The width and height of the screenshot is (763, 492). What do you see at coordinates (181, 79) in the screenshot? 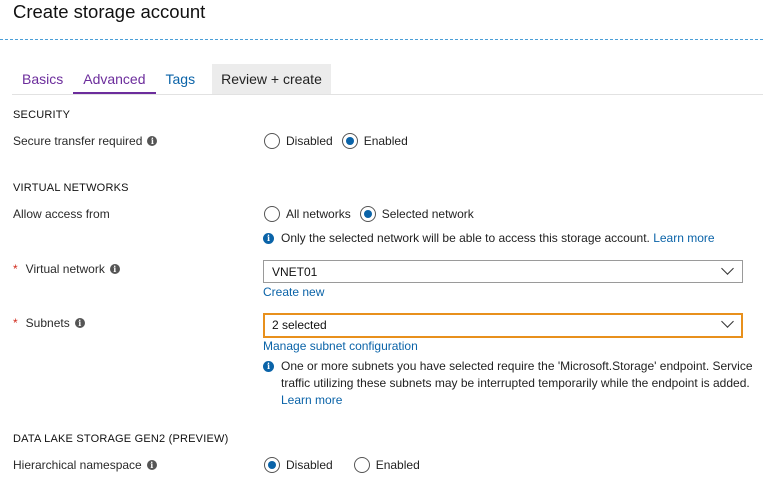
I see `tab-tags: Tags` at bounding box center [181, 79].